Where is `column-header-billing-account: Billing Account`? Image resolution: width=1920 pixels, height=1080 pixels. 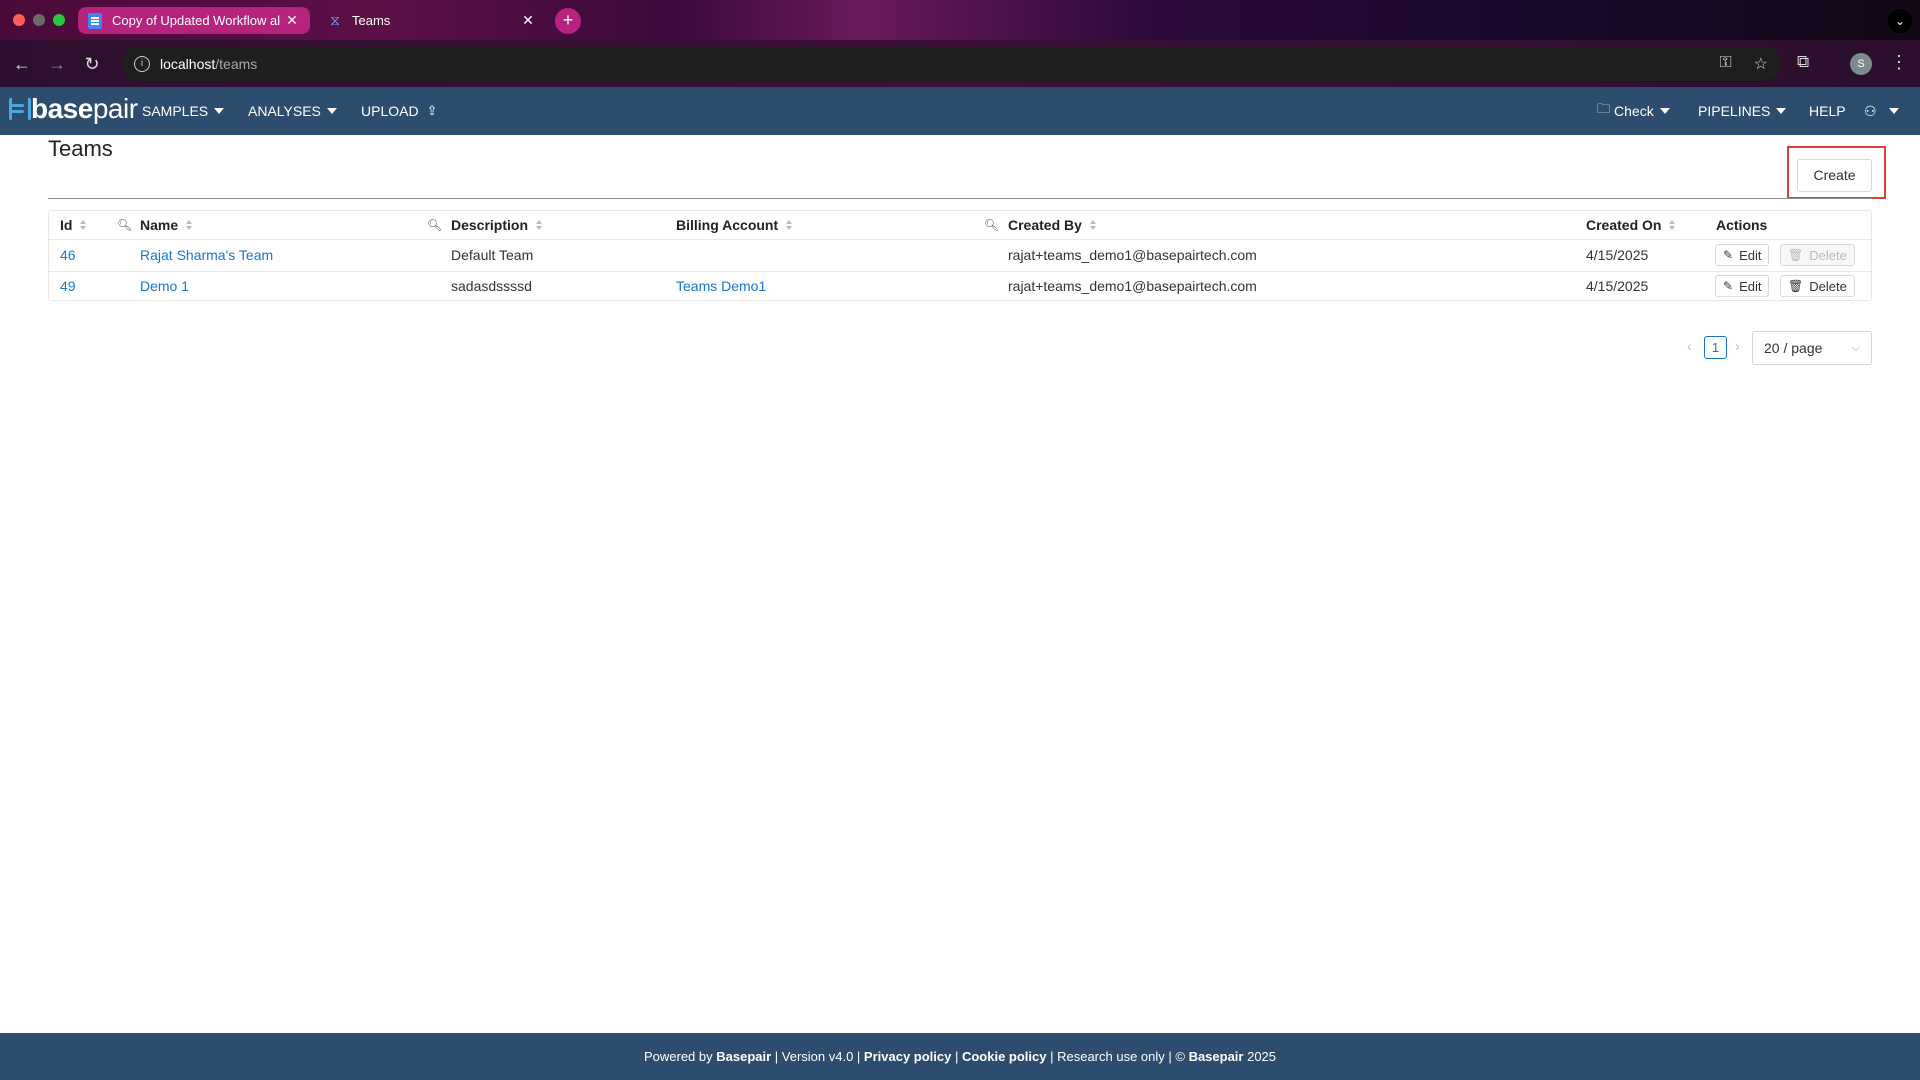 column-header-billing-account: Billing Account is located at coordinates (734, 225).